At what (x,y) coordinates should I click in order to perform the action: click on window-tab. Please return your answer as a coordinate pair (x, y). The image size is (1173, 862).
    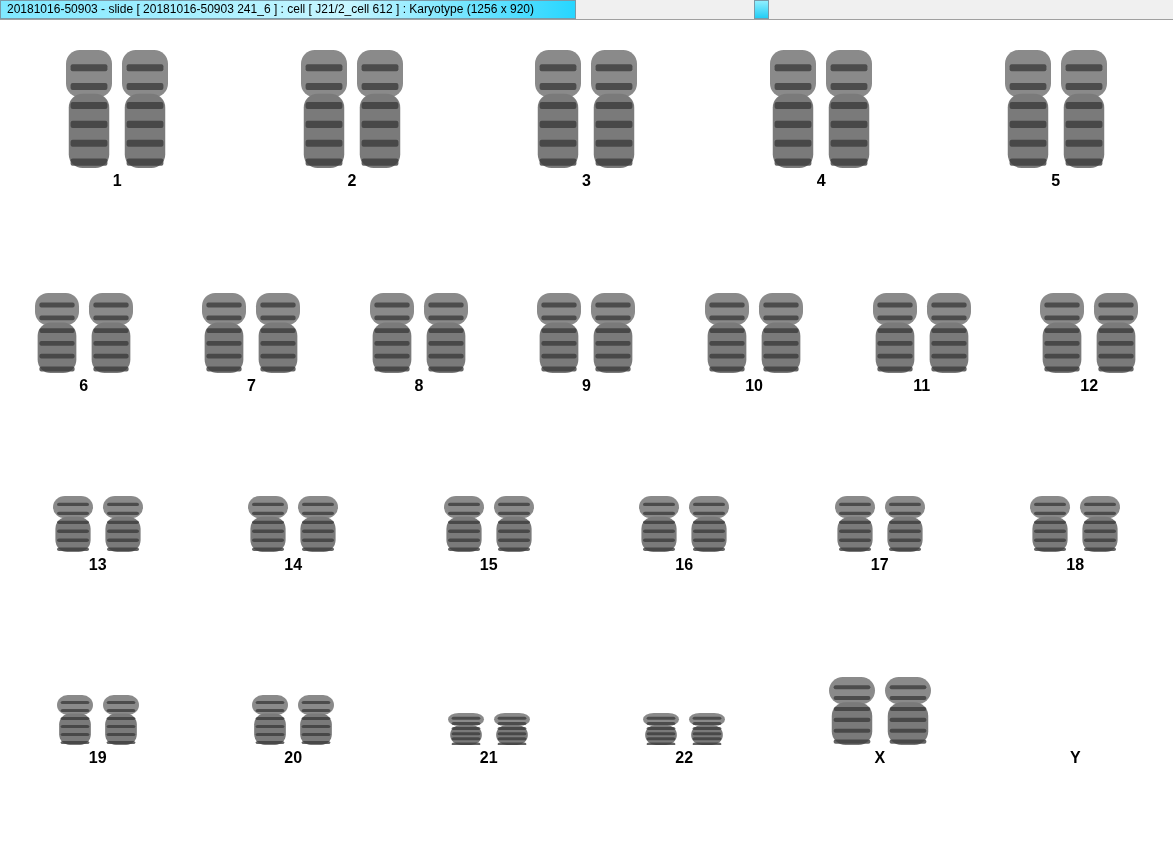
    Looking at the image, I should click on (761, 9).